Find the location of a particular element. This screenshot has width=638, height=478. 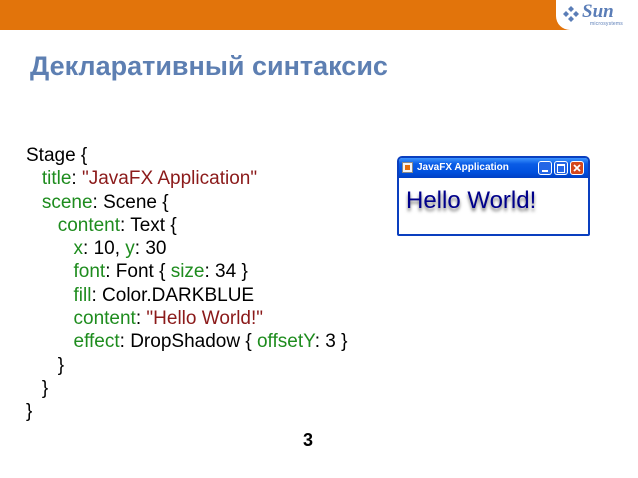

code-keyword: scene is located at coordinates (67, 202).